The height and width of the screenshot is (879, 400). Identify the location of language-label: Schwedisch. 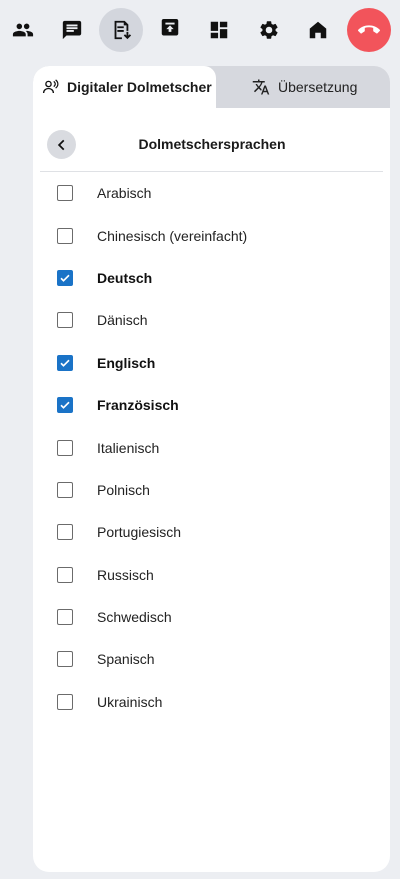
(134, 617).